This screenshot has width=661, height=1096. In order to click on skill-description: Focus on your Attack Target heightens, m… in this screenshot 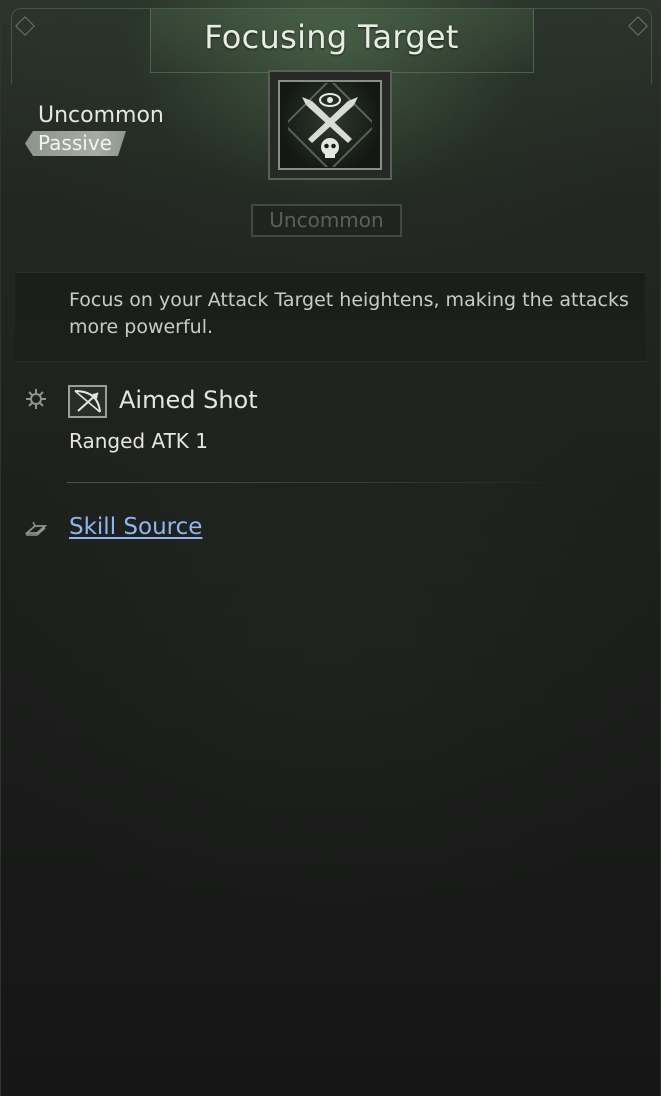, I will do `click(349, 313)`.